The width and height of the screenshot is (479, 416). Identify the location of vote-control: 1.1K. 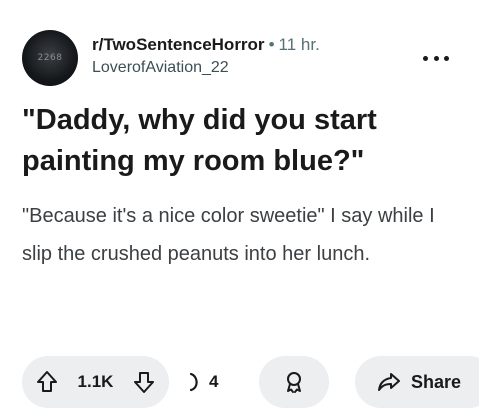
(95, 382).